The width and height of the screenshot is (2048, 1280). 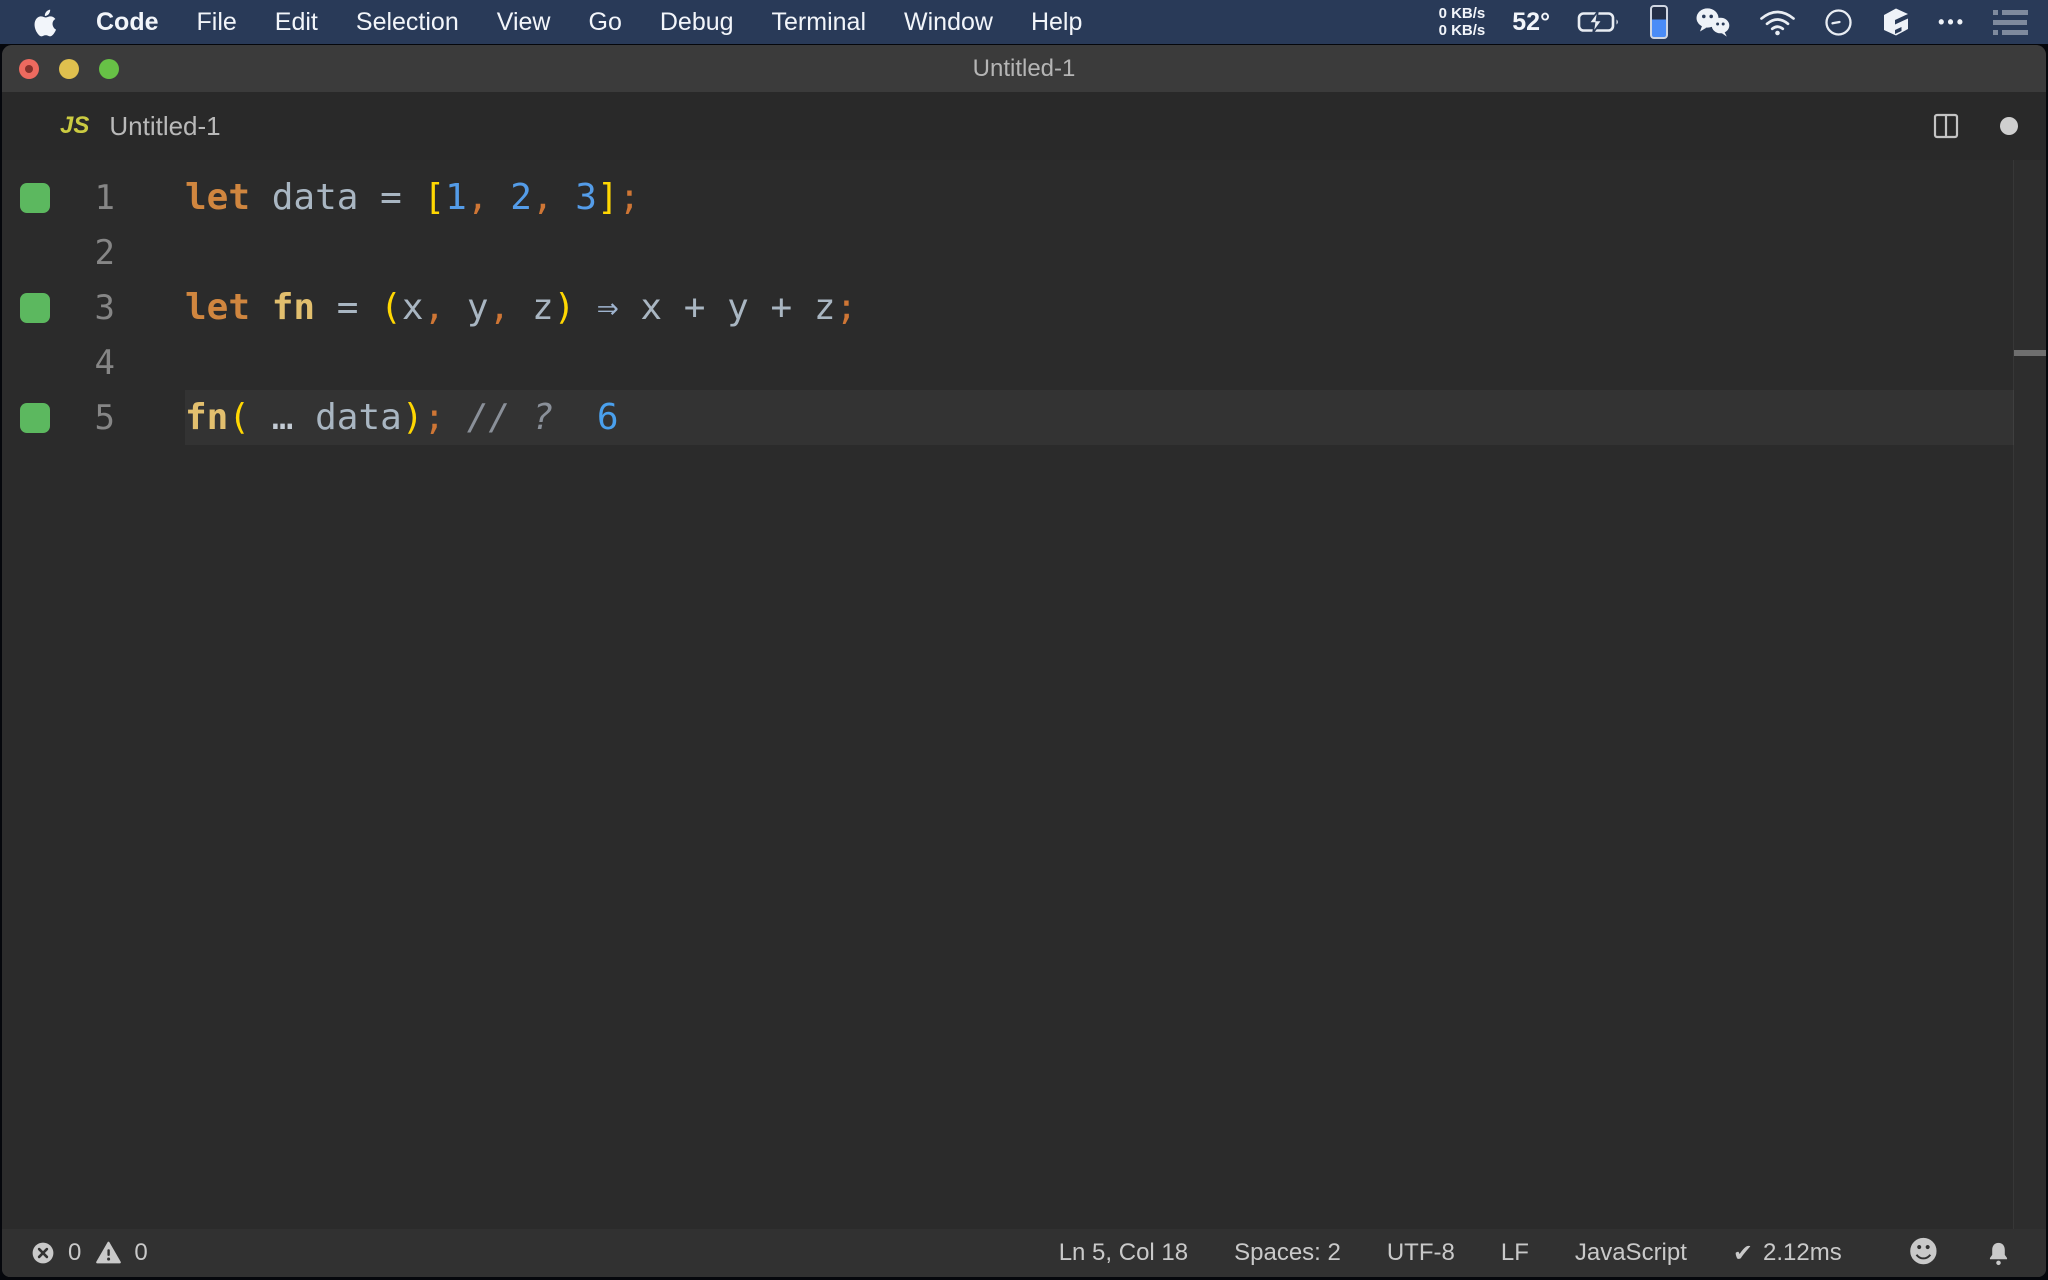 What do you see at coordinates (1998, 1253) in the screenshot?
I see `notifications-bell-icon` at bounding box center [1998, 1253].